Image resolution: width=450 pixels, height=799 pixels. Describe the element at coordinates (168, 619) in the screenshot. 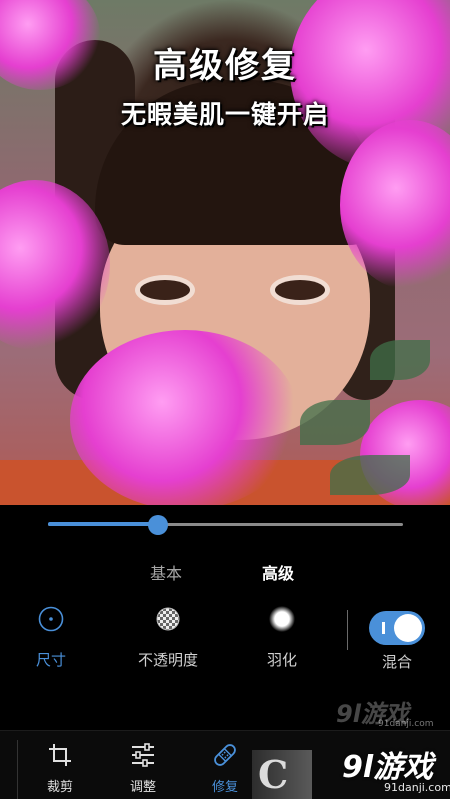

I see `checker-opacity-icon` at that location.